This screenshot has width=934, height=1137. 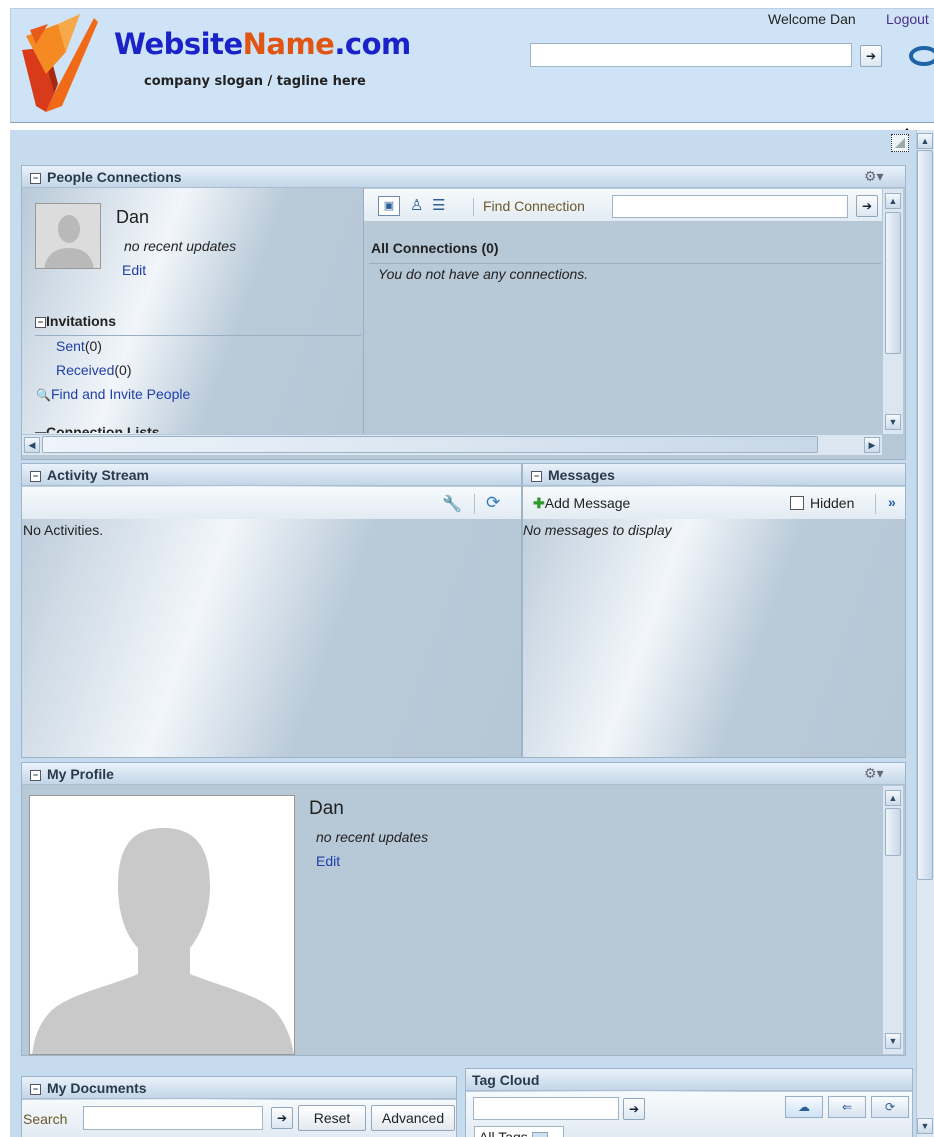 What do you see at coordinates (416, 205) in the screenshot?
I see `person-view-icon: ♙` at bounding box center [416, 205].